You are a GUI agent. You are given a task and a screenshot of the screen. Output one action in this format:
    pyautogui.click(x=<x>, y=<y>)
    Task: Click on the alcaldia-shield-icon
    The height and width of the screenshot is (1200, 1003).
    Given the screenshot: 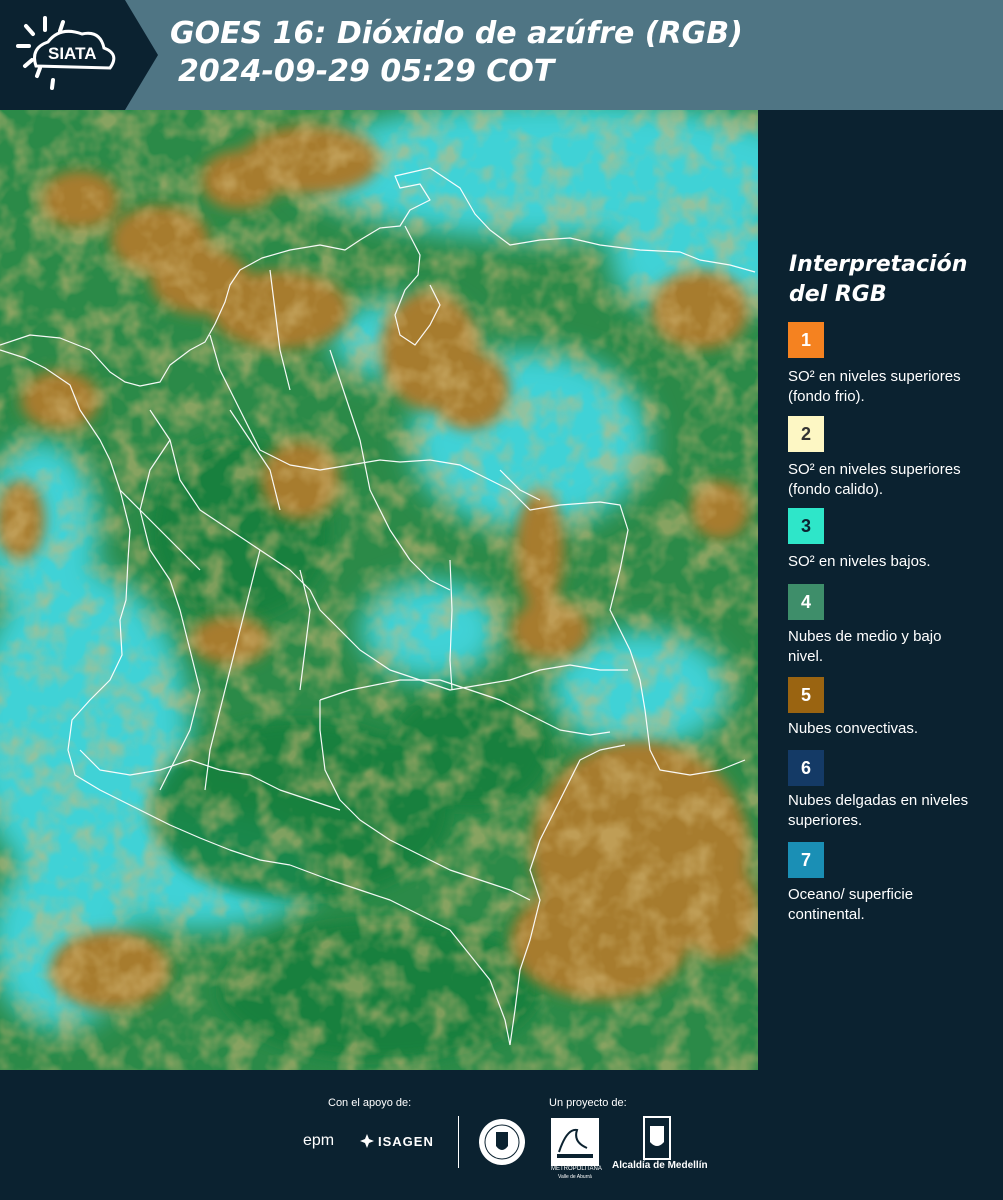 What is the action you would take?
    pyautogui.click(x=657, y=1140)
    